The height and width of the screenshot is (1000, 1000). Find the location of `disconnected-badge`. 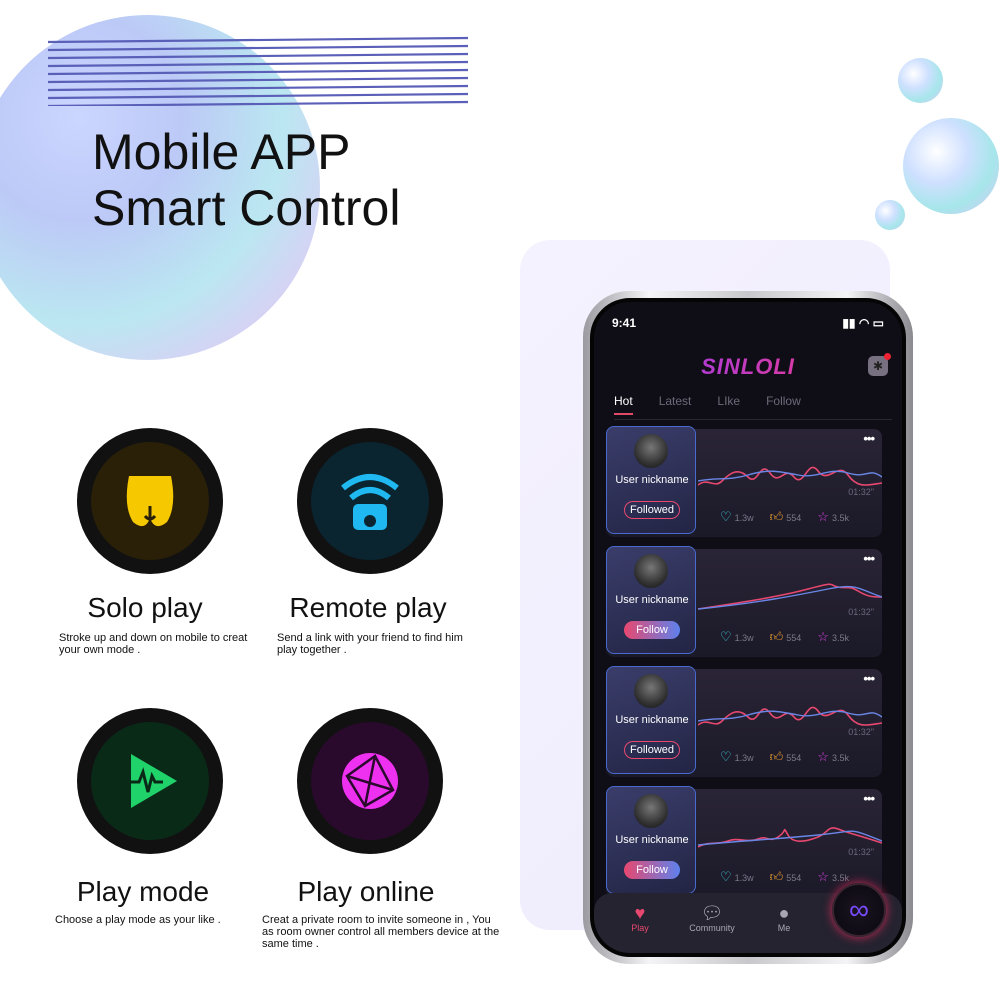

disconnected-badge is located at coordinates (887, 356).